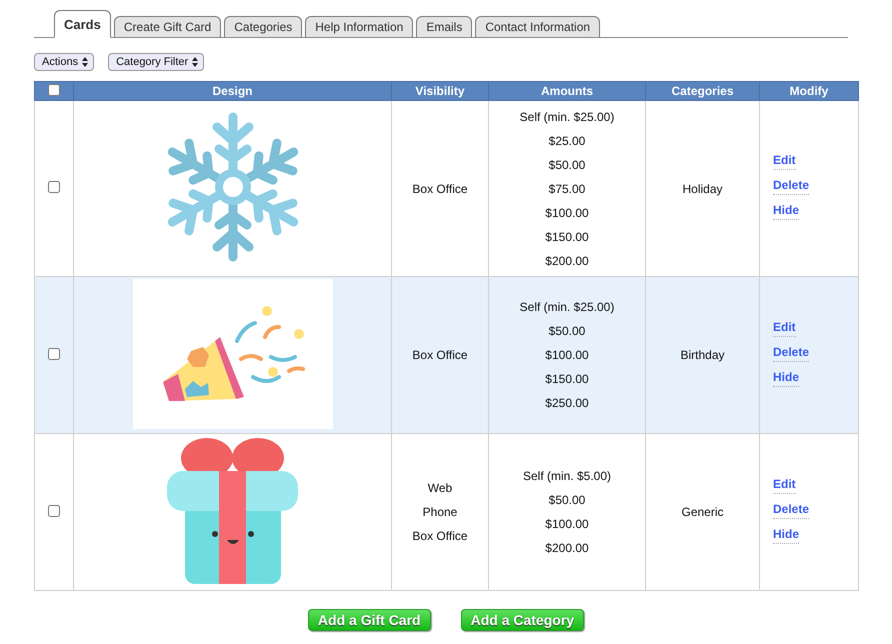  I want to click on tab: Create Gift Card, so click(168, 27).